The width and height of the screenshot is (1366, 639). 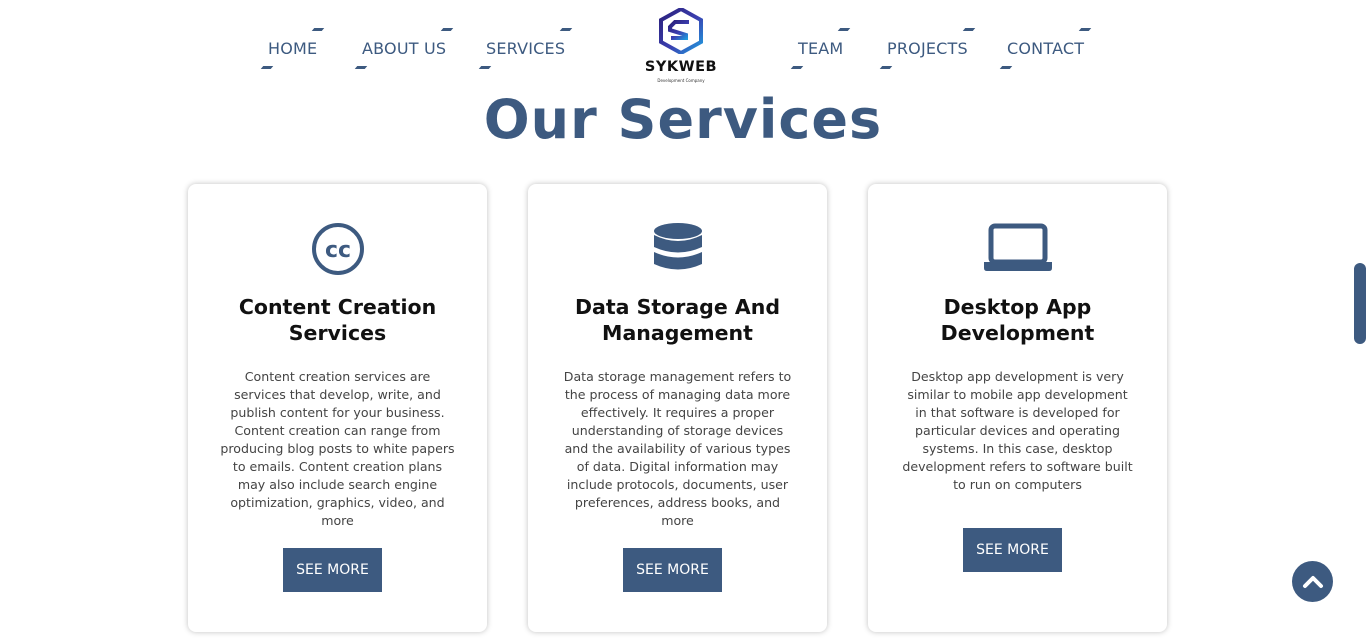 I want to click on card-title: Desktop App Development, so click(x=1017, y=320).